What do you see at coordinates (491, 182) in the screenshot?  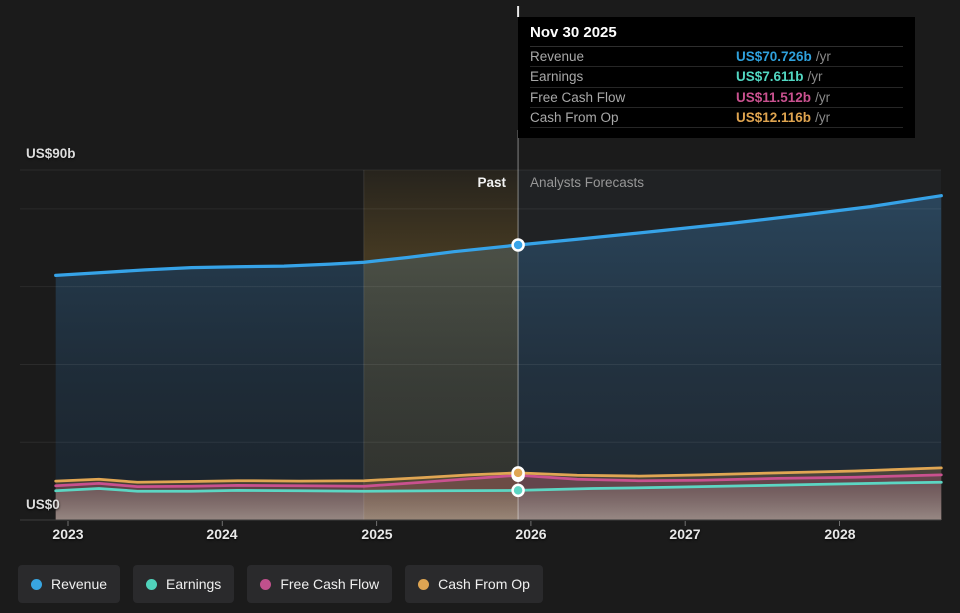 I see `past-label: Past` at bounding box center [491, 182].